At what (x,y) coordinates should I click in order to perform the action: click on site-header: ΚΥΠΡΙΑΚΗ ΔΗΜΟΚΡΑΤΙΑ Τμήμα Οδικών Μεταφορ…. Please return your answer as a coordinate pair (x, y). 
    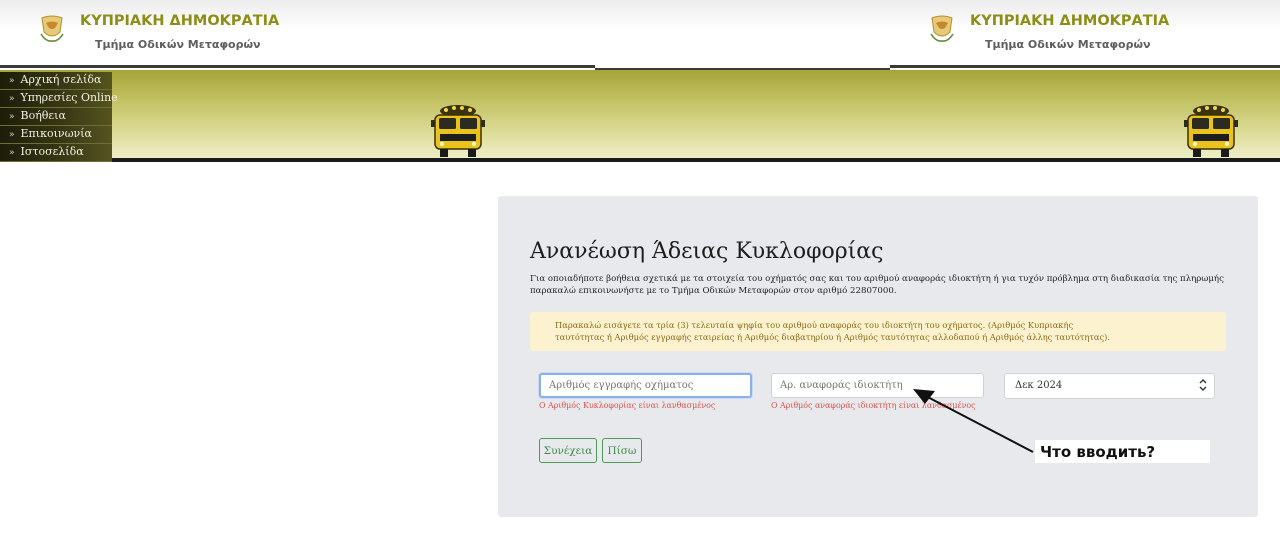
    Looking at the image, I should click on (640, 33).